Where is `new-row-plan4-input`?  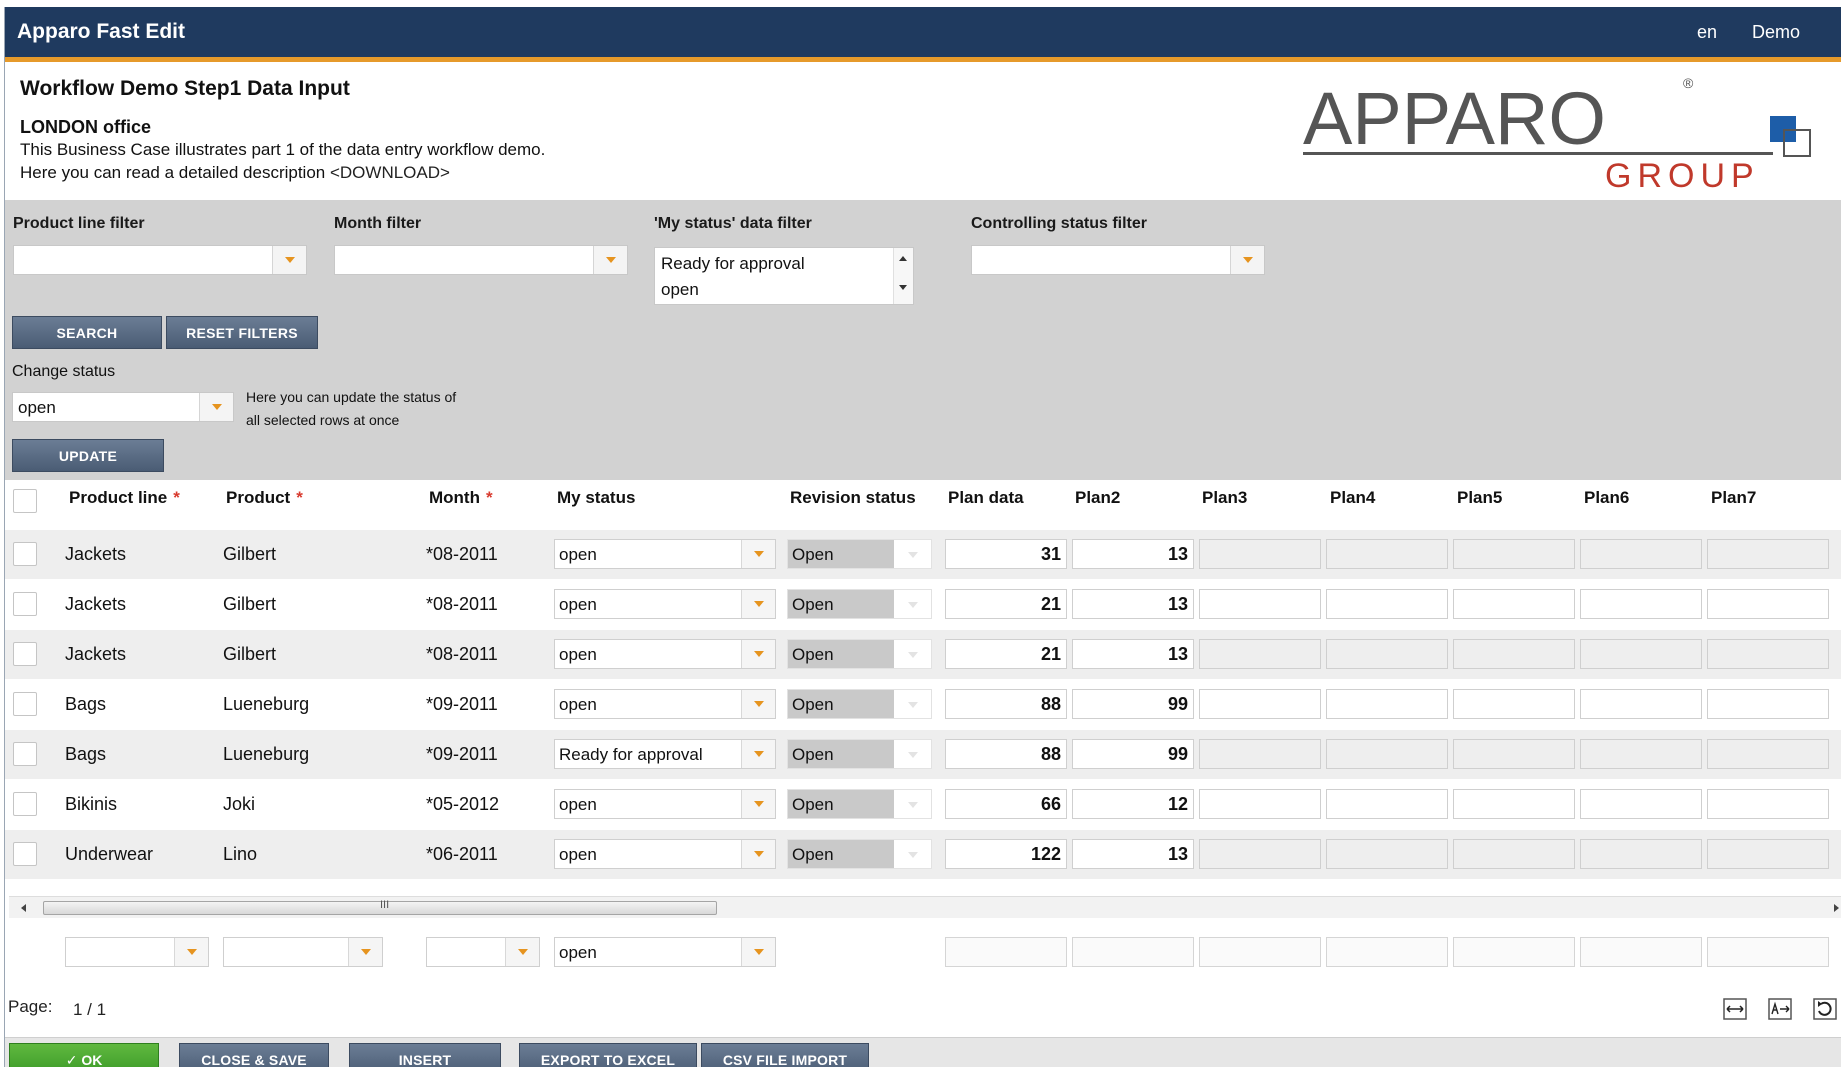
new-row-plan4-input is located at coordinates (1387, 952).